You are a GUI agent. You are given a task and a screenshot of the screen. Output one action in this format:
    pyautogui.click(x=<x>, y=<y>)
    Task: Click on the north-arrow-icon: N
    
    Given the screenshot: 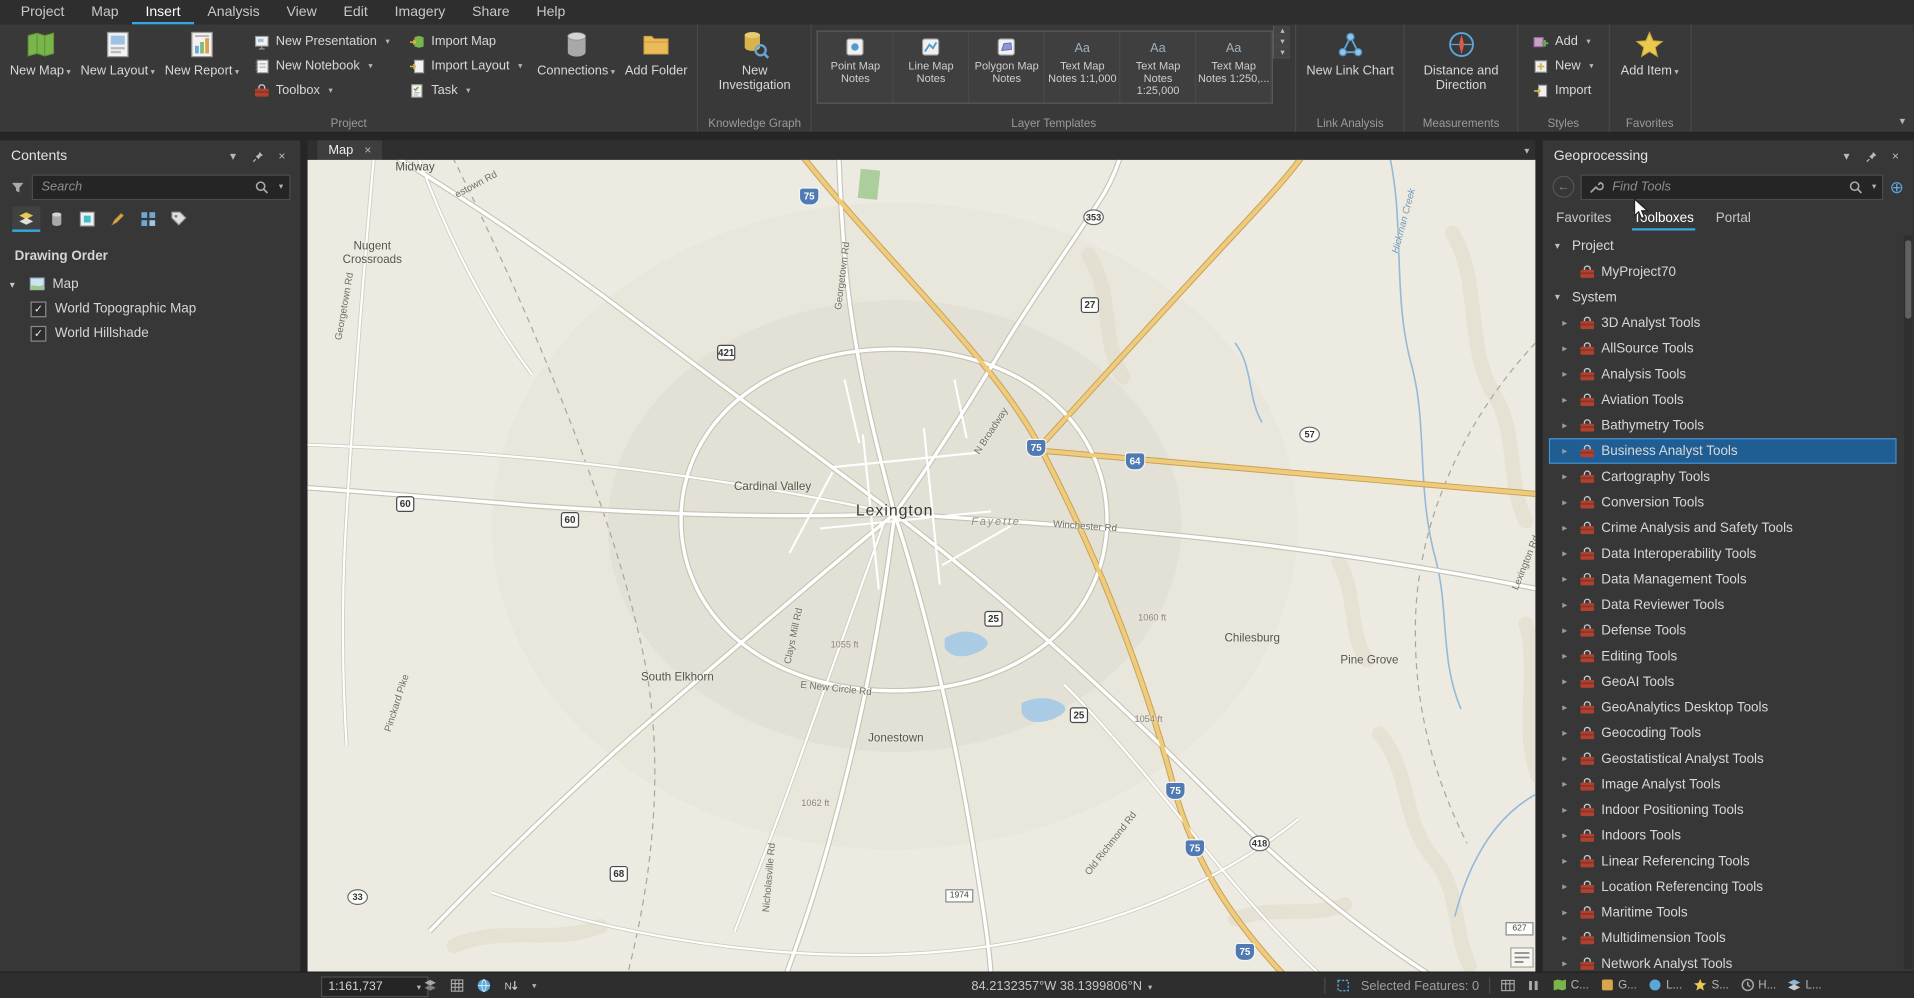 What is the action you would take?
    pyautogui.click(x=511, y=986)
    